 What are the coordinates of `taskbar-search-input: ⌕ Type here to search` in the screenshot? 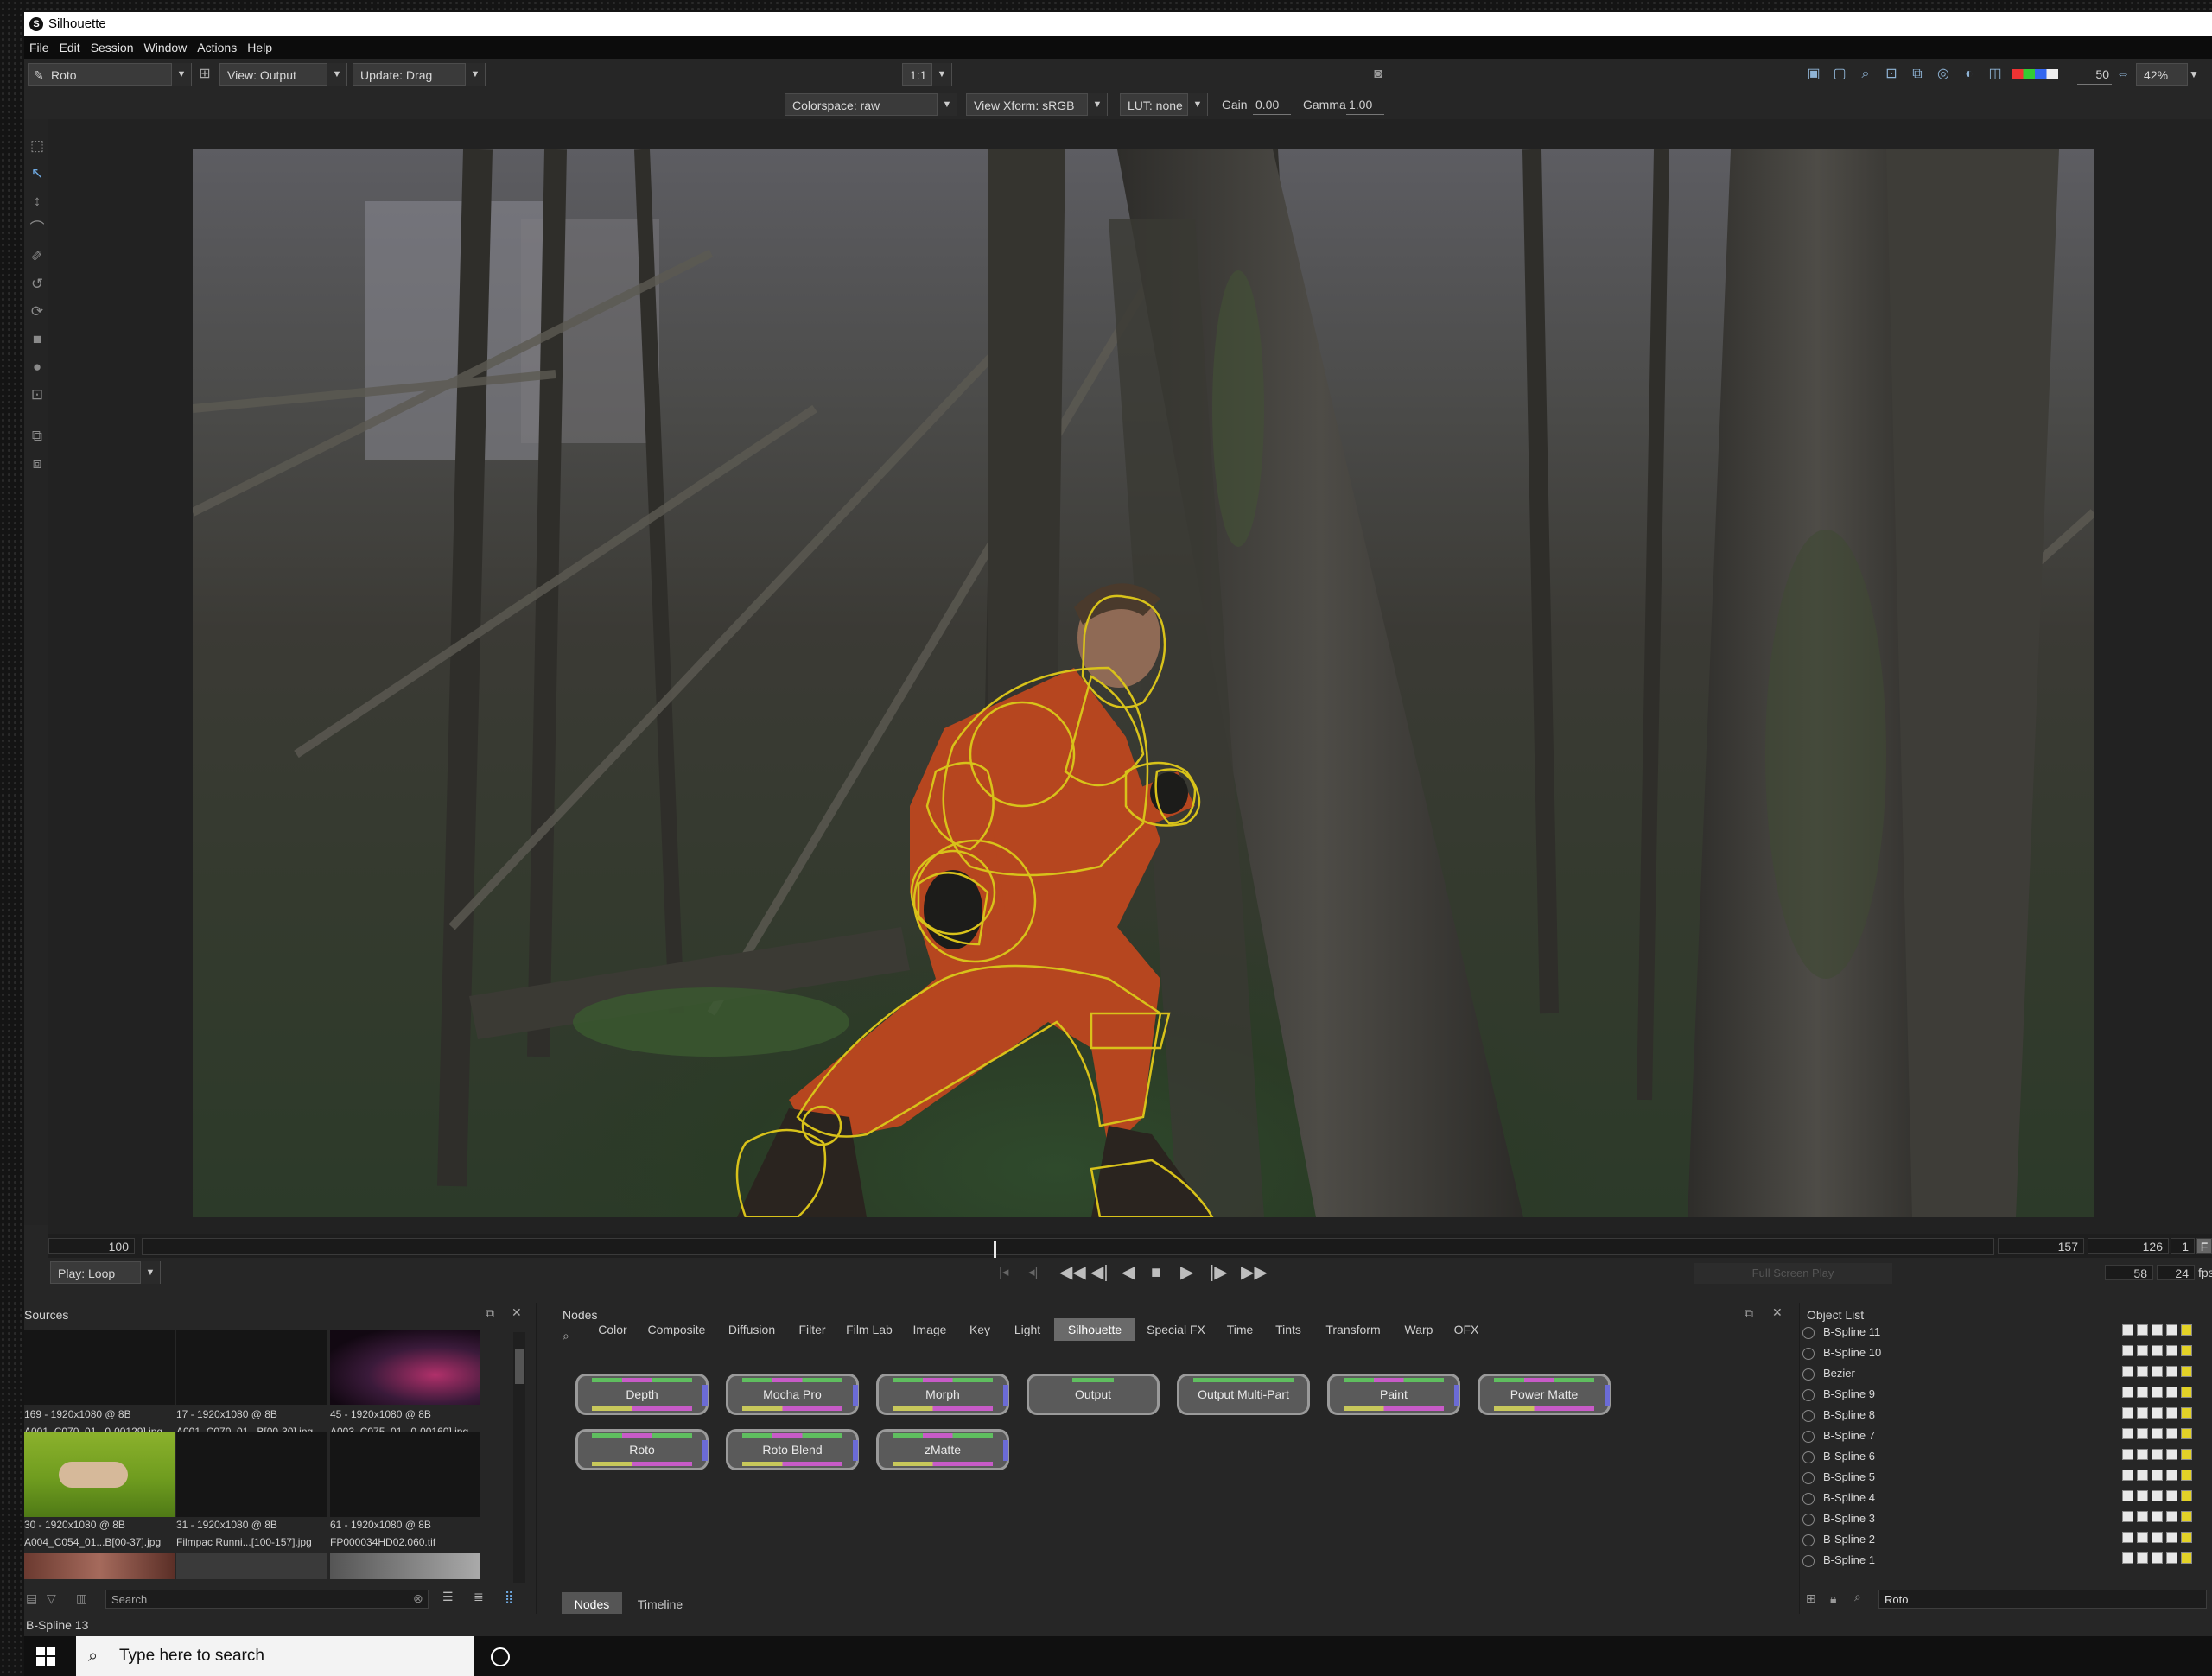 It's located at (275, 1656).